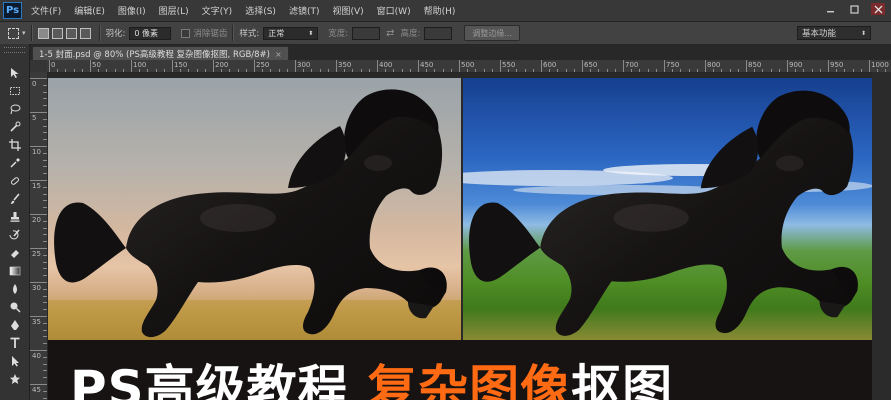  Describe the element at coordinates (89, 10) in the screenshot. I see `menu-edit: 编辑(E)` at that location.